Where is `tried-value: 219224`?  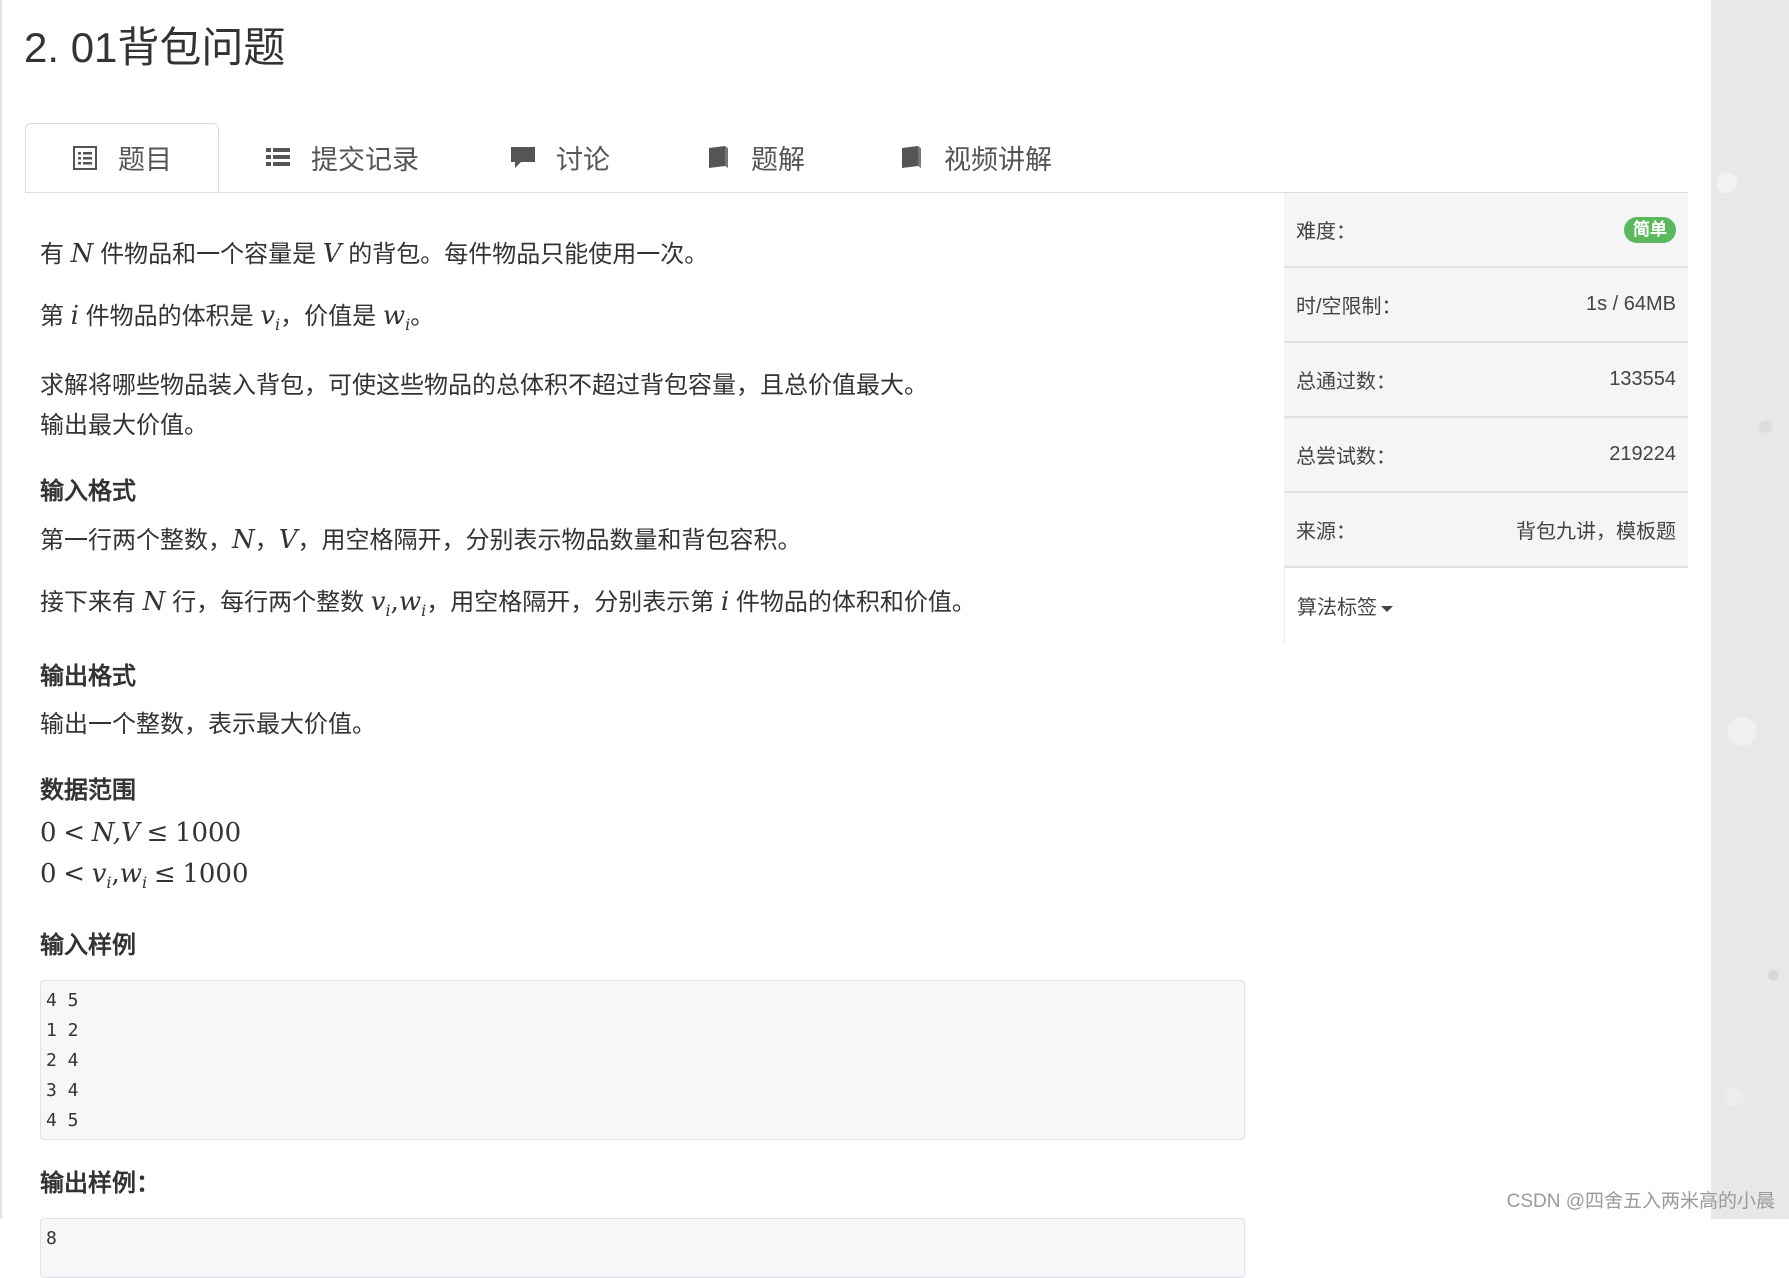 tried-value: 219224 is located at coordinates (1642, 454).